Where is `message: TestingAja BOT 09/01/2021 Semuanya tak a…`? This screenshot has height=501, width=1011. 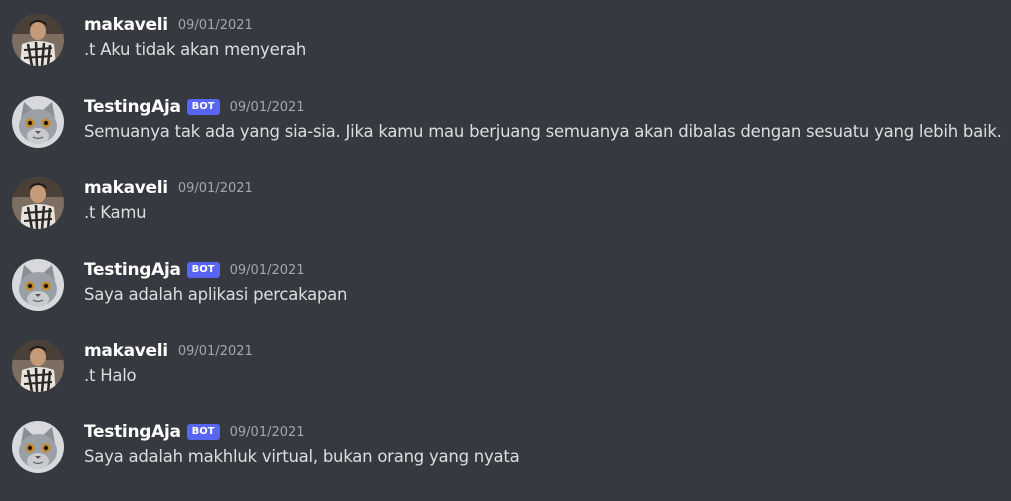 message: TestingAja BOT 09/01/2021 Semuanya tak a… is located at coordinates (505, 127).